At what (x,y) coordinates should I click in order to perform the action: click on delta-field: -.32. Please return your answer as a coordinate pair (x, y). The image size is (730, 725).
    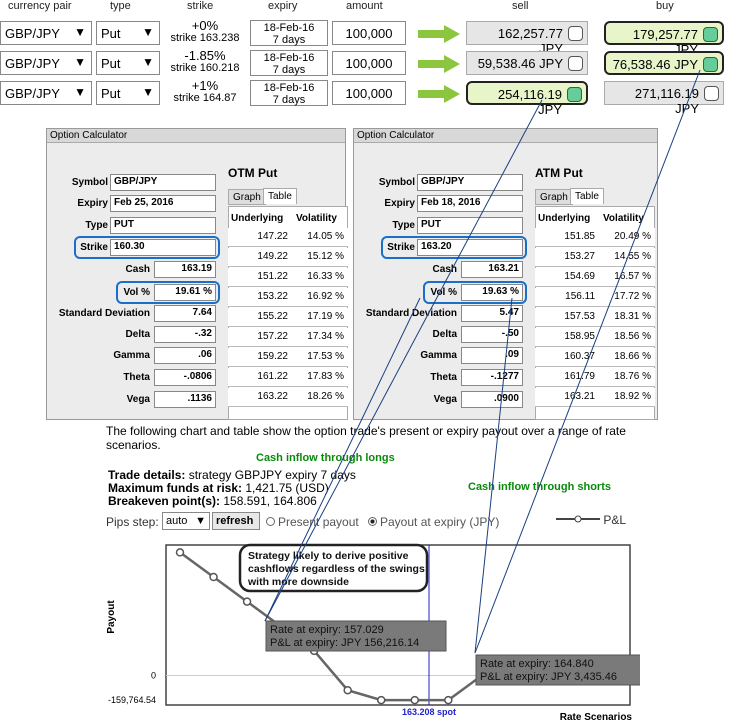
    Looking at the image, I should click on (185, 334).